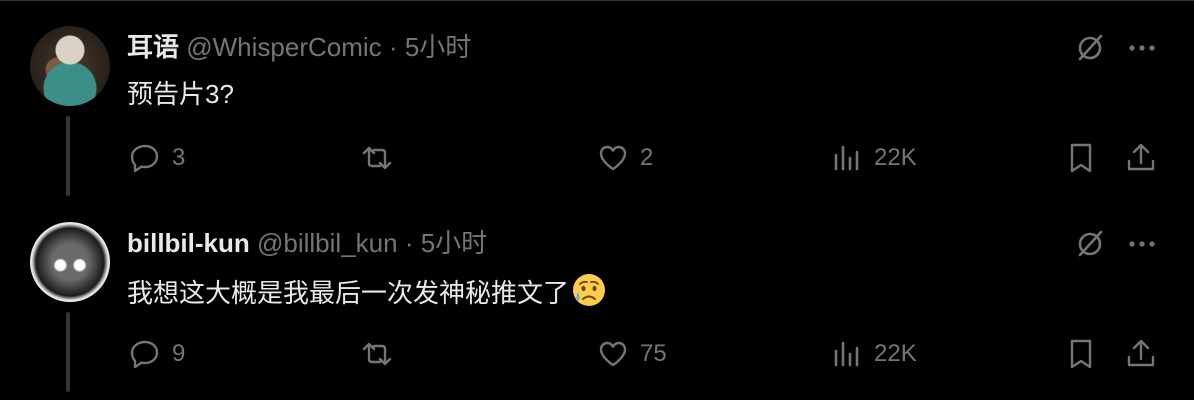 The height and width of the screenshot is (400, 1194). I want to click on action-bar: 9 75 22K, so click(597, 354).